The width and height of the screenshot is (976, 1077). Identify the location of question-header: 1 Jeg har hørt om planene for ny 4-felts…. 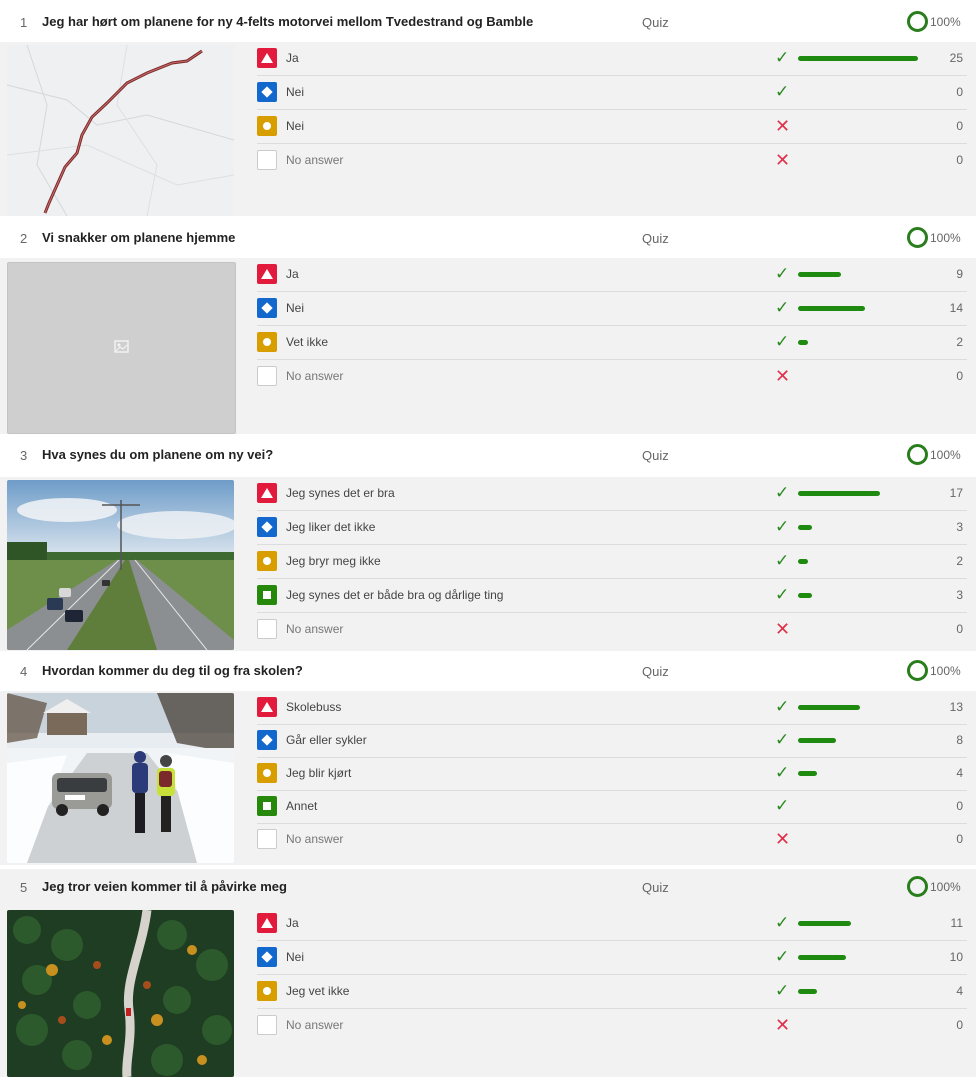
(488, 23).